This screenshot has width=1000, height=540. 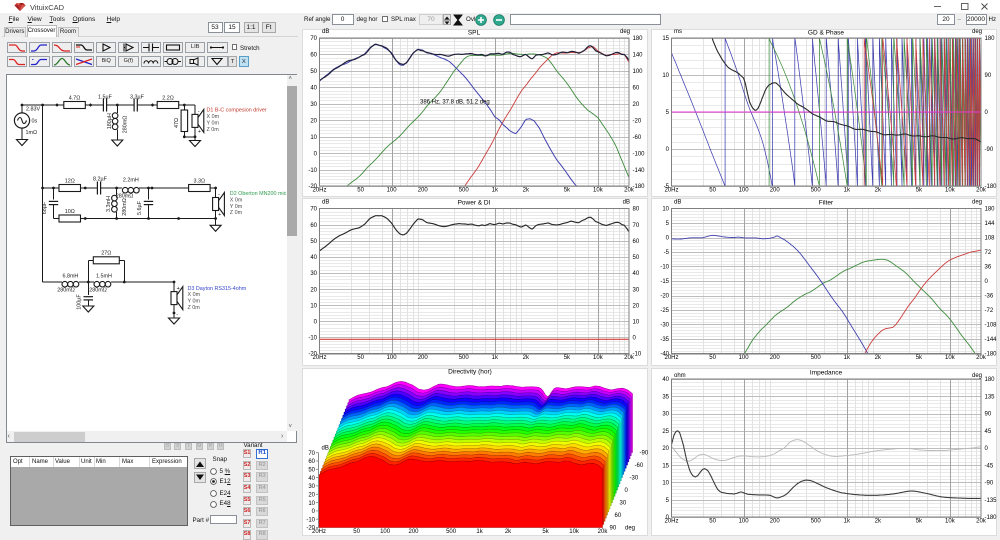 What do you see at coordinates (636, 210) in the screenshot?
I see `svg-text: 80` at bounding box center [636, 210].